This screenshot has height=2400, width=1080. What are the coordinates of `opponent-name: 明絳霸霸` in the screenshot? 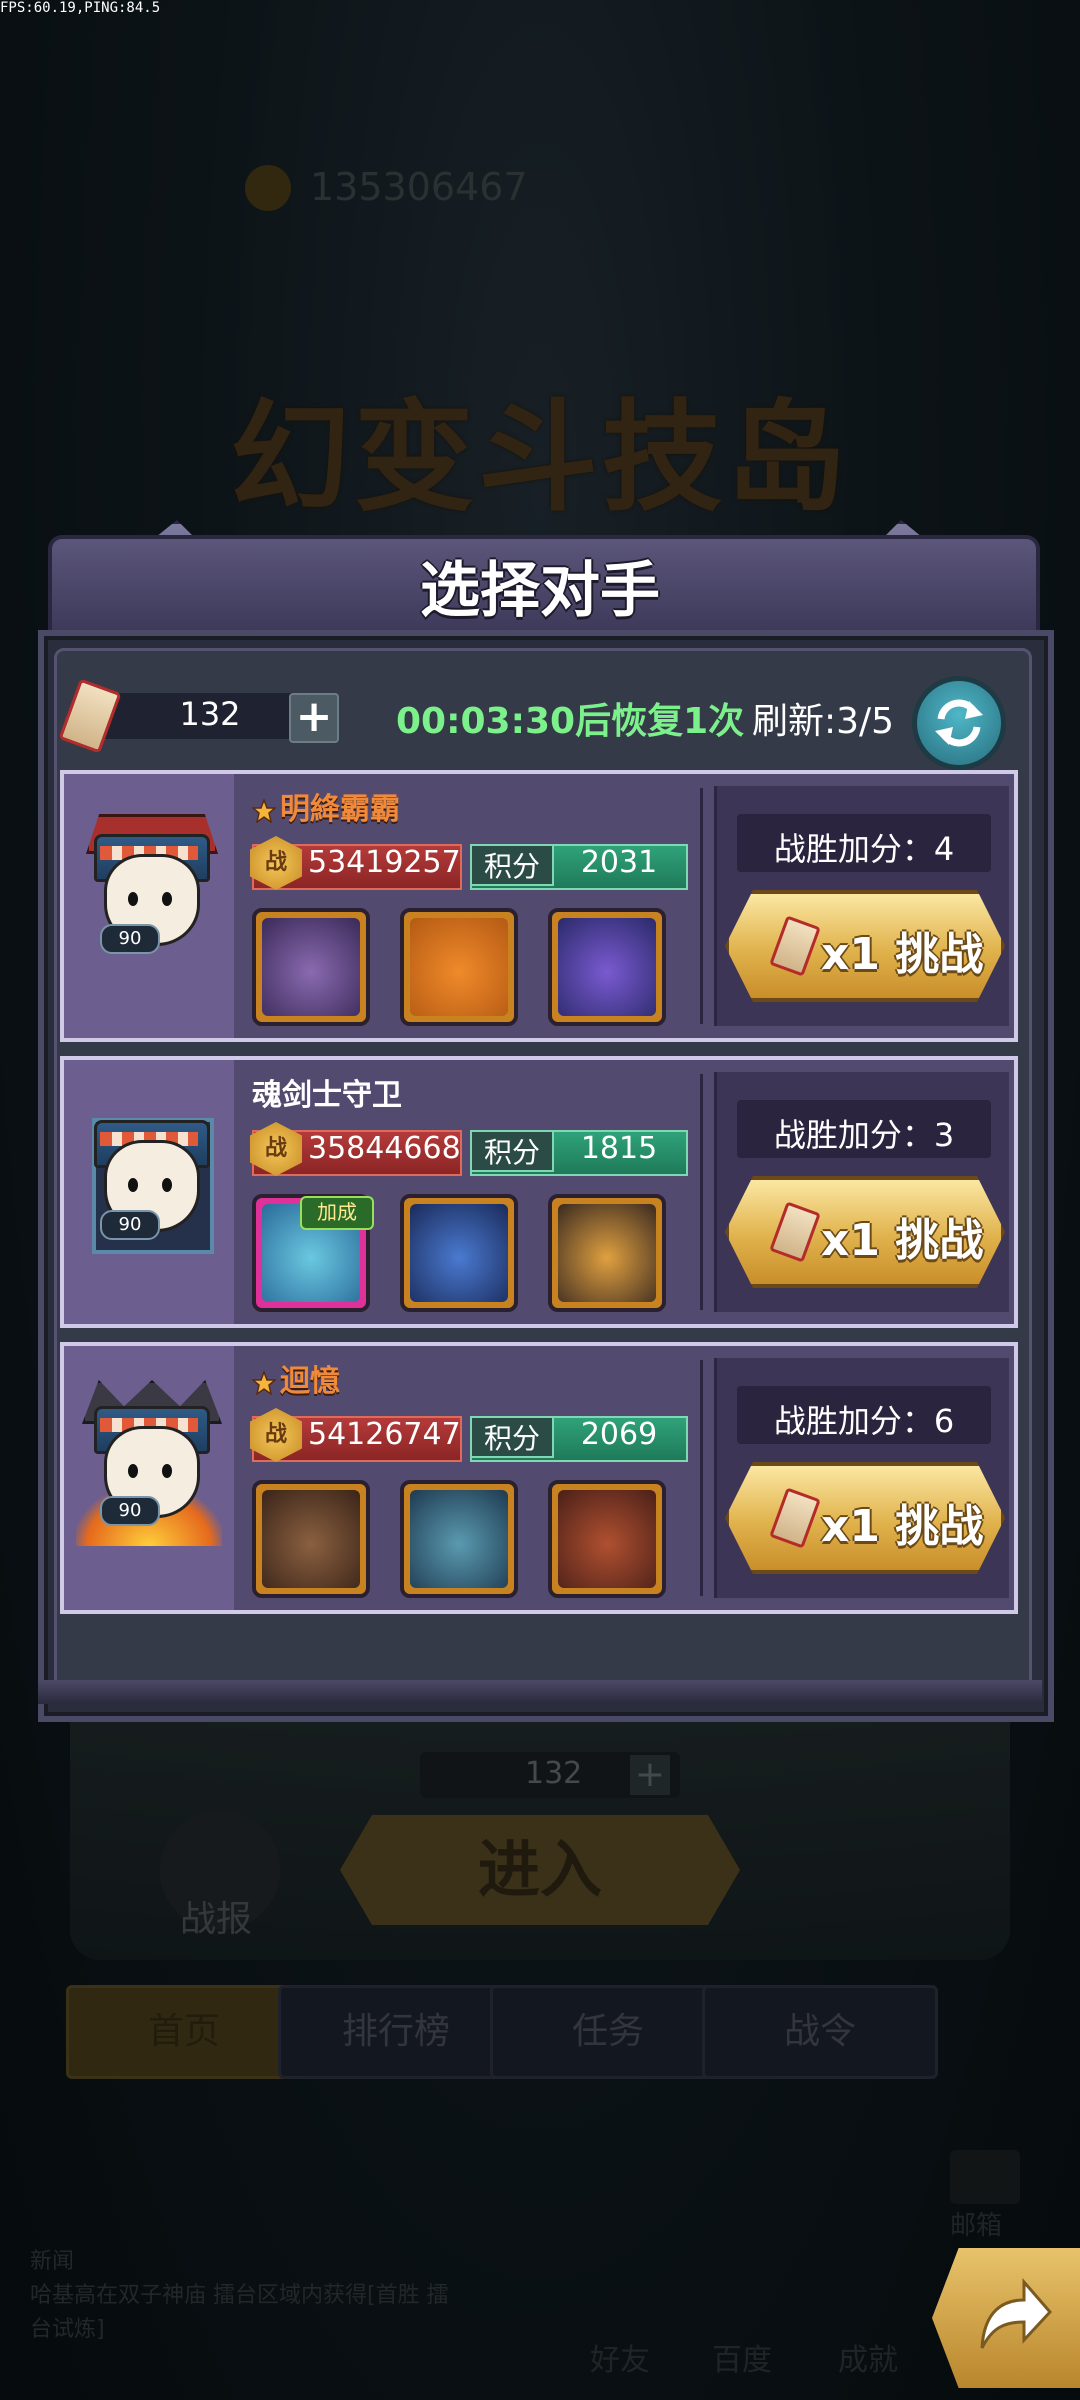 It's located at (326, 806).